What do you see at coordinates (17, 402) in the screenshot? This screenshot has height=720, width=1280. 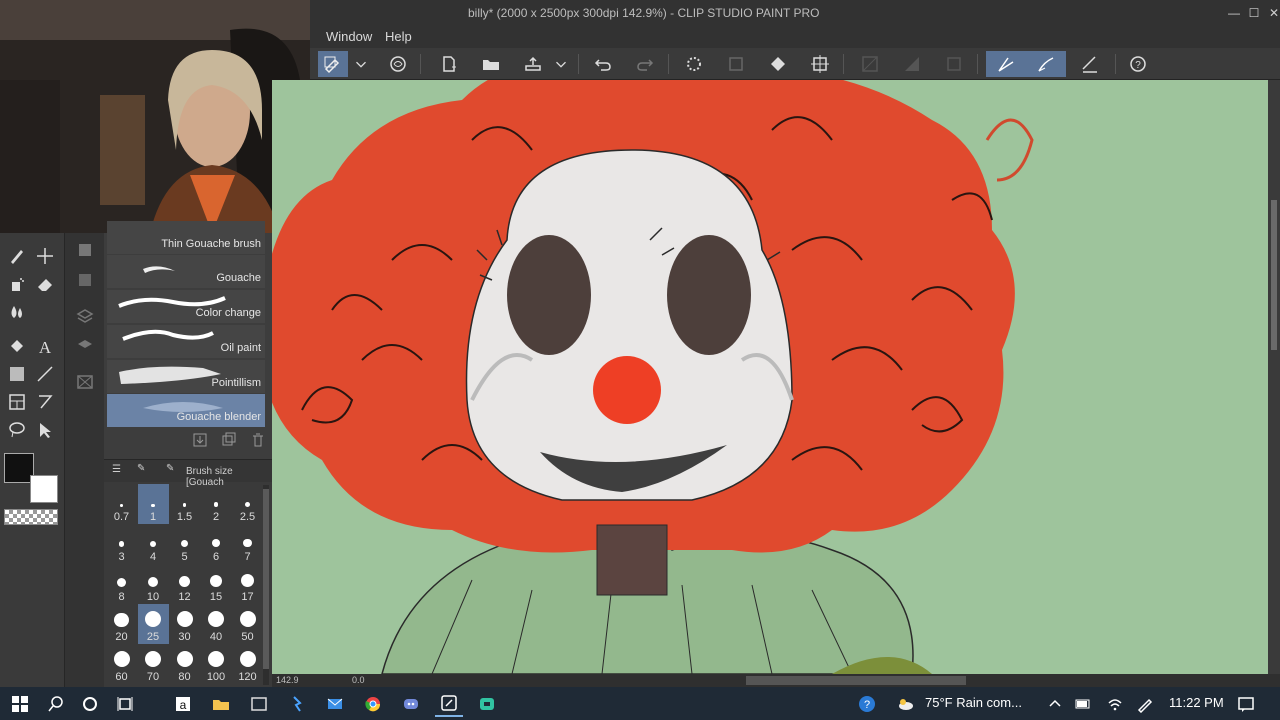 I see `frame-tool-icon` at bounding box center [17, 402].